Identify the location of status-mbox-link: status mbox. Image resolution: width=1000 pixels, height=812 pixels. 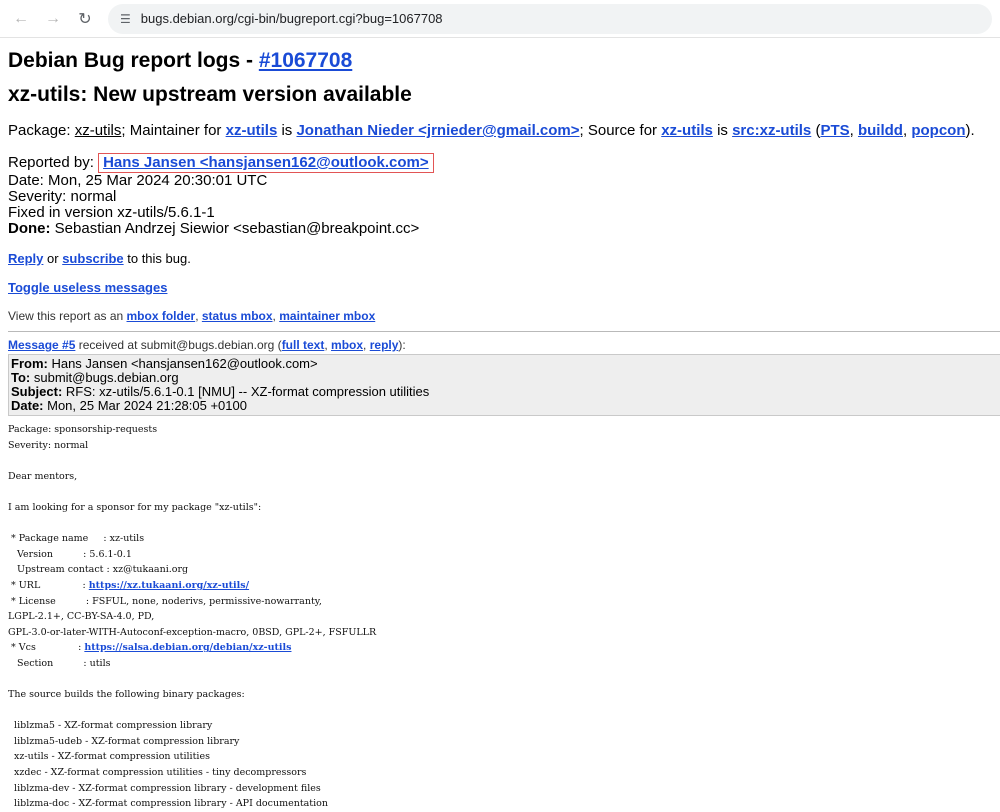
(237, 316).